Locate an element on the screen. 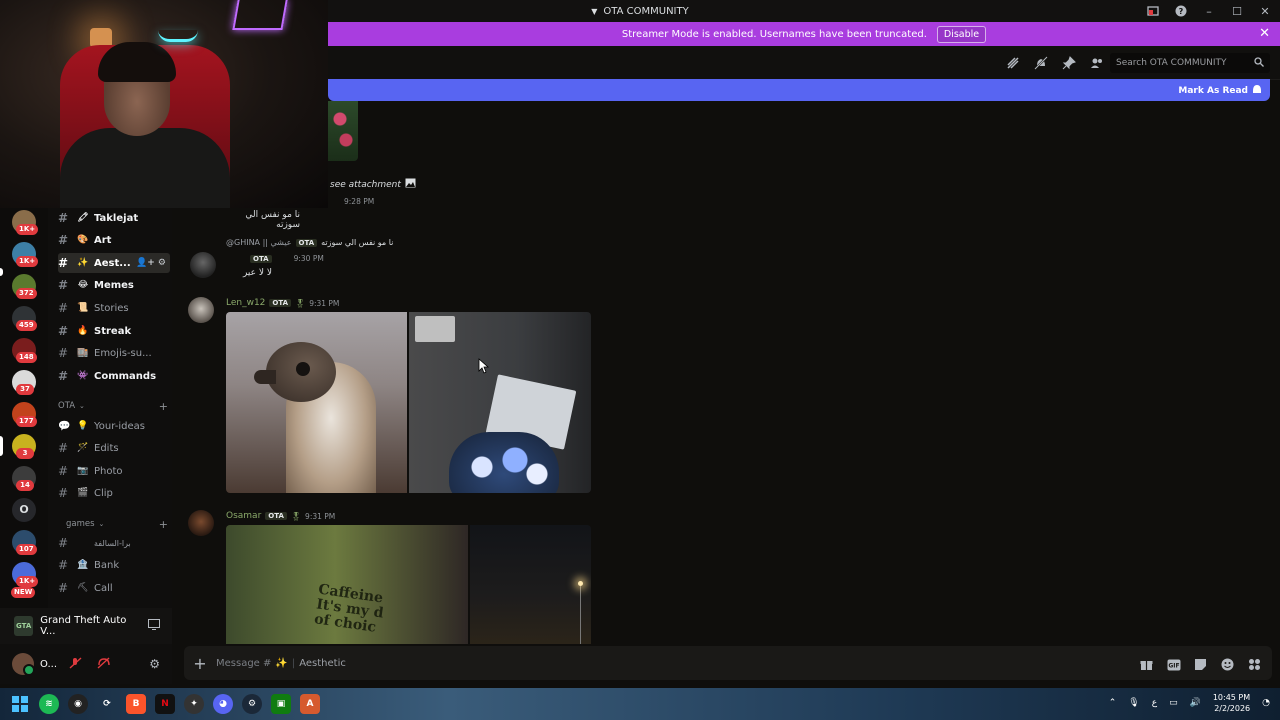 The image size is (1280, 720). channel-taklejat: # 🖍 Taklejat is located at coordinates (114, 218).